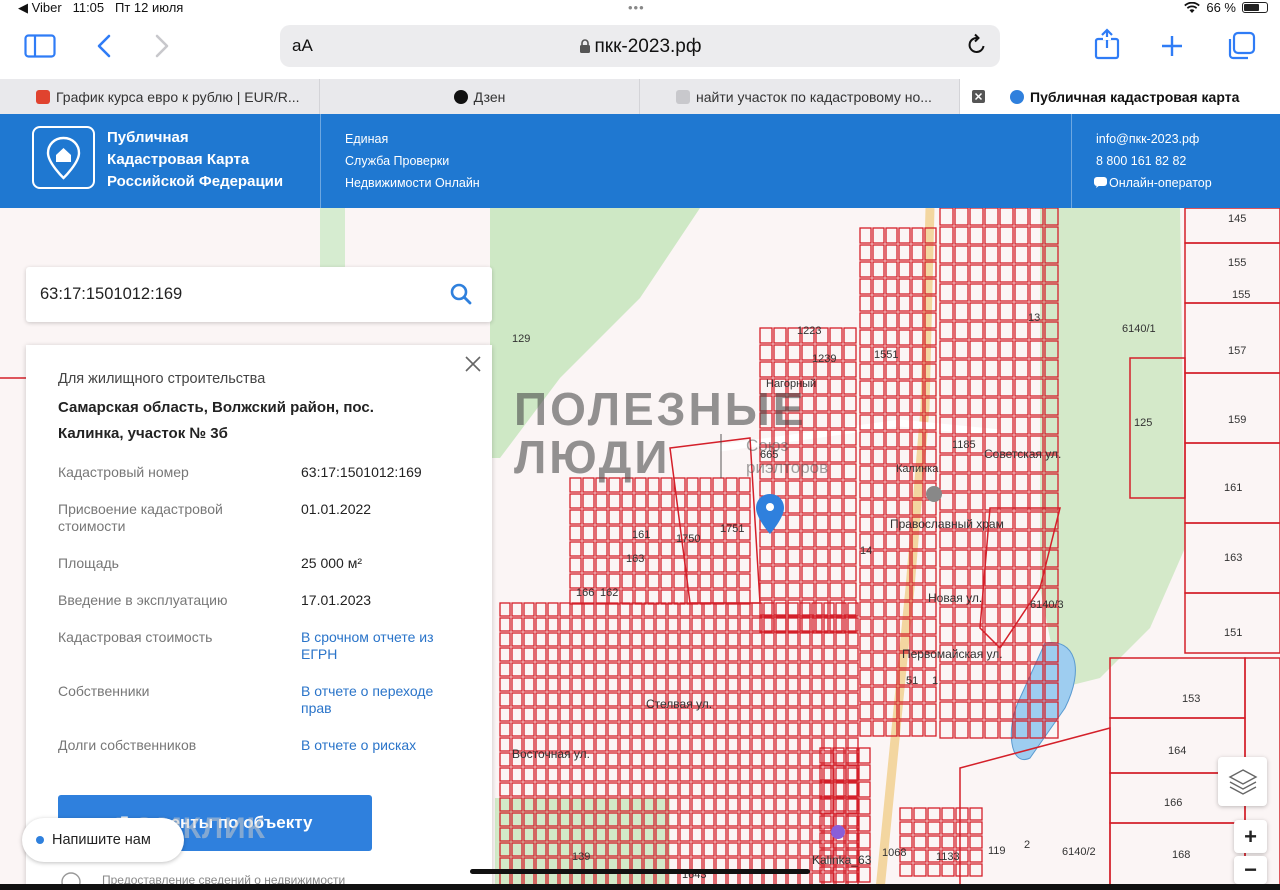 This screenshot has width=1280, height=890. Describe the element at coordinates (1237, 263) in the screenshot. I see `map-label: 155` at that location.